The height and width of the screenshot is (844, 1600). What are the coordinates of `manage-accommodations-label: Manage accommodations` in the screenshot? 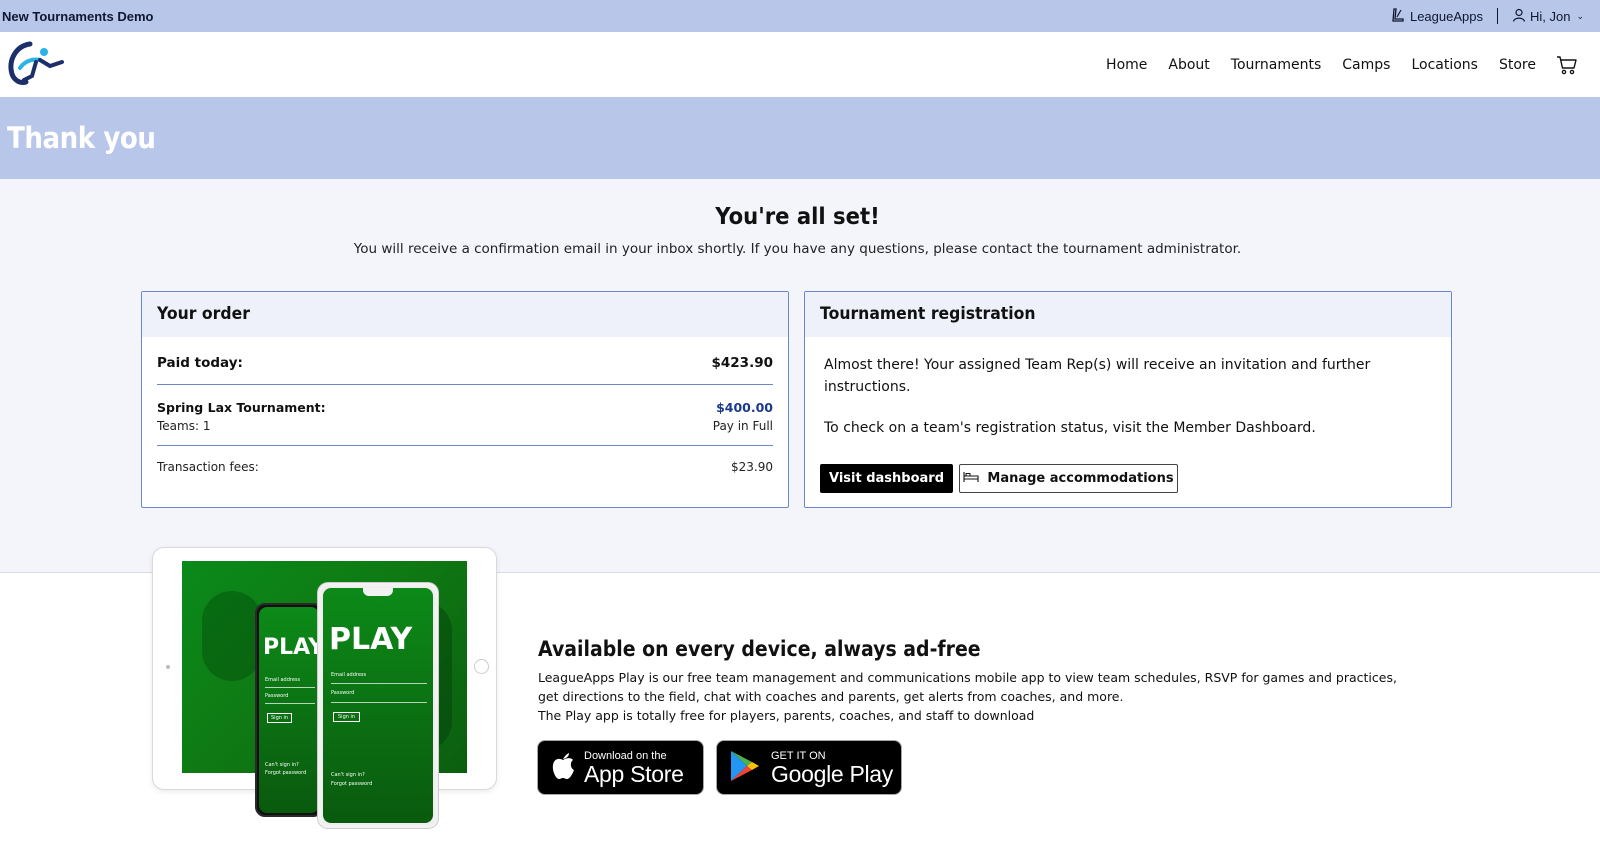 It's located at (1080, 478).